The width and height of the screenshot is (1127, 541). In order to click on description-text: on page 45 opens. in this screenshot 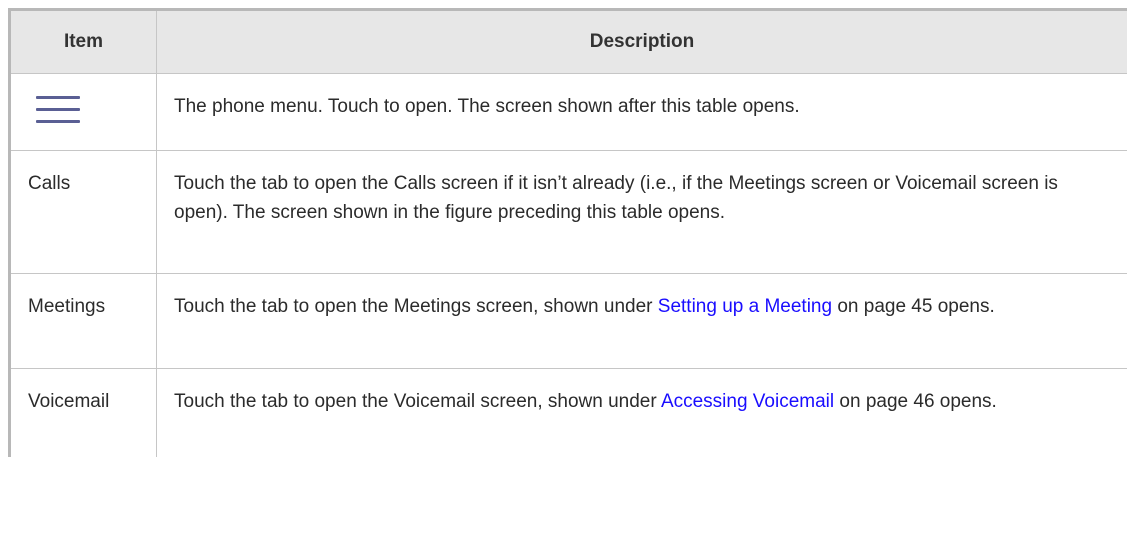, I will do `click(913, 306)`.